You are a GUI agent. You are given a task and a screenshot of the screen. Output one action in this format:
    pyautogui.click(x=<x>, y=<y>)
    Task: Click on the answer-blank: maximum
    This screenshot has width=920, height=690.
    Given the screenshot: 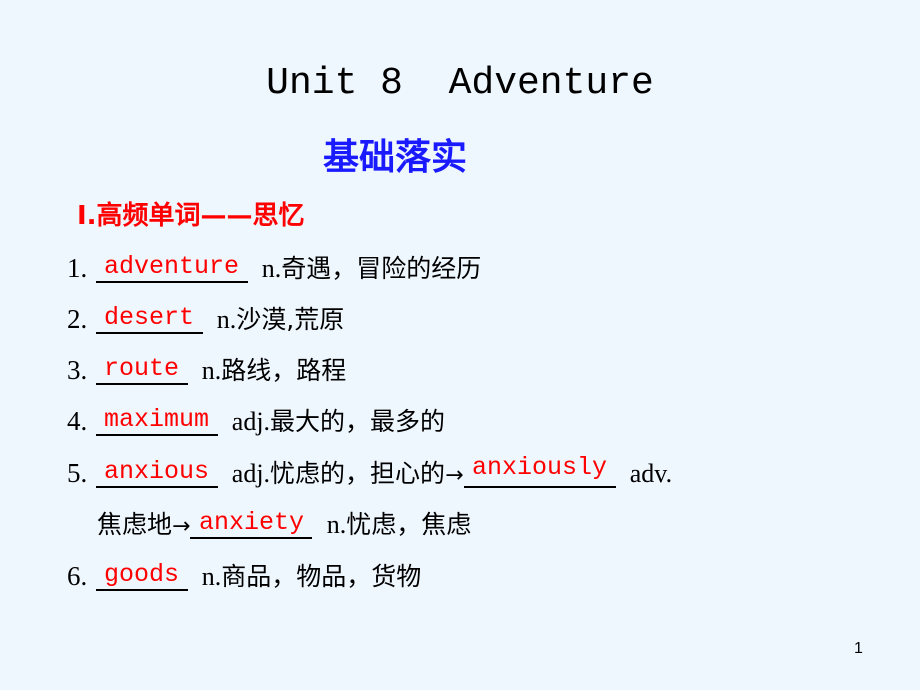 What is the action you would take?
    pyautogui.click(x=156, y=420)
    